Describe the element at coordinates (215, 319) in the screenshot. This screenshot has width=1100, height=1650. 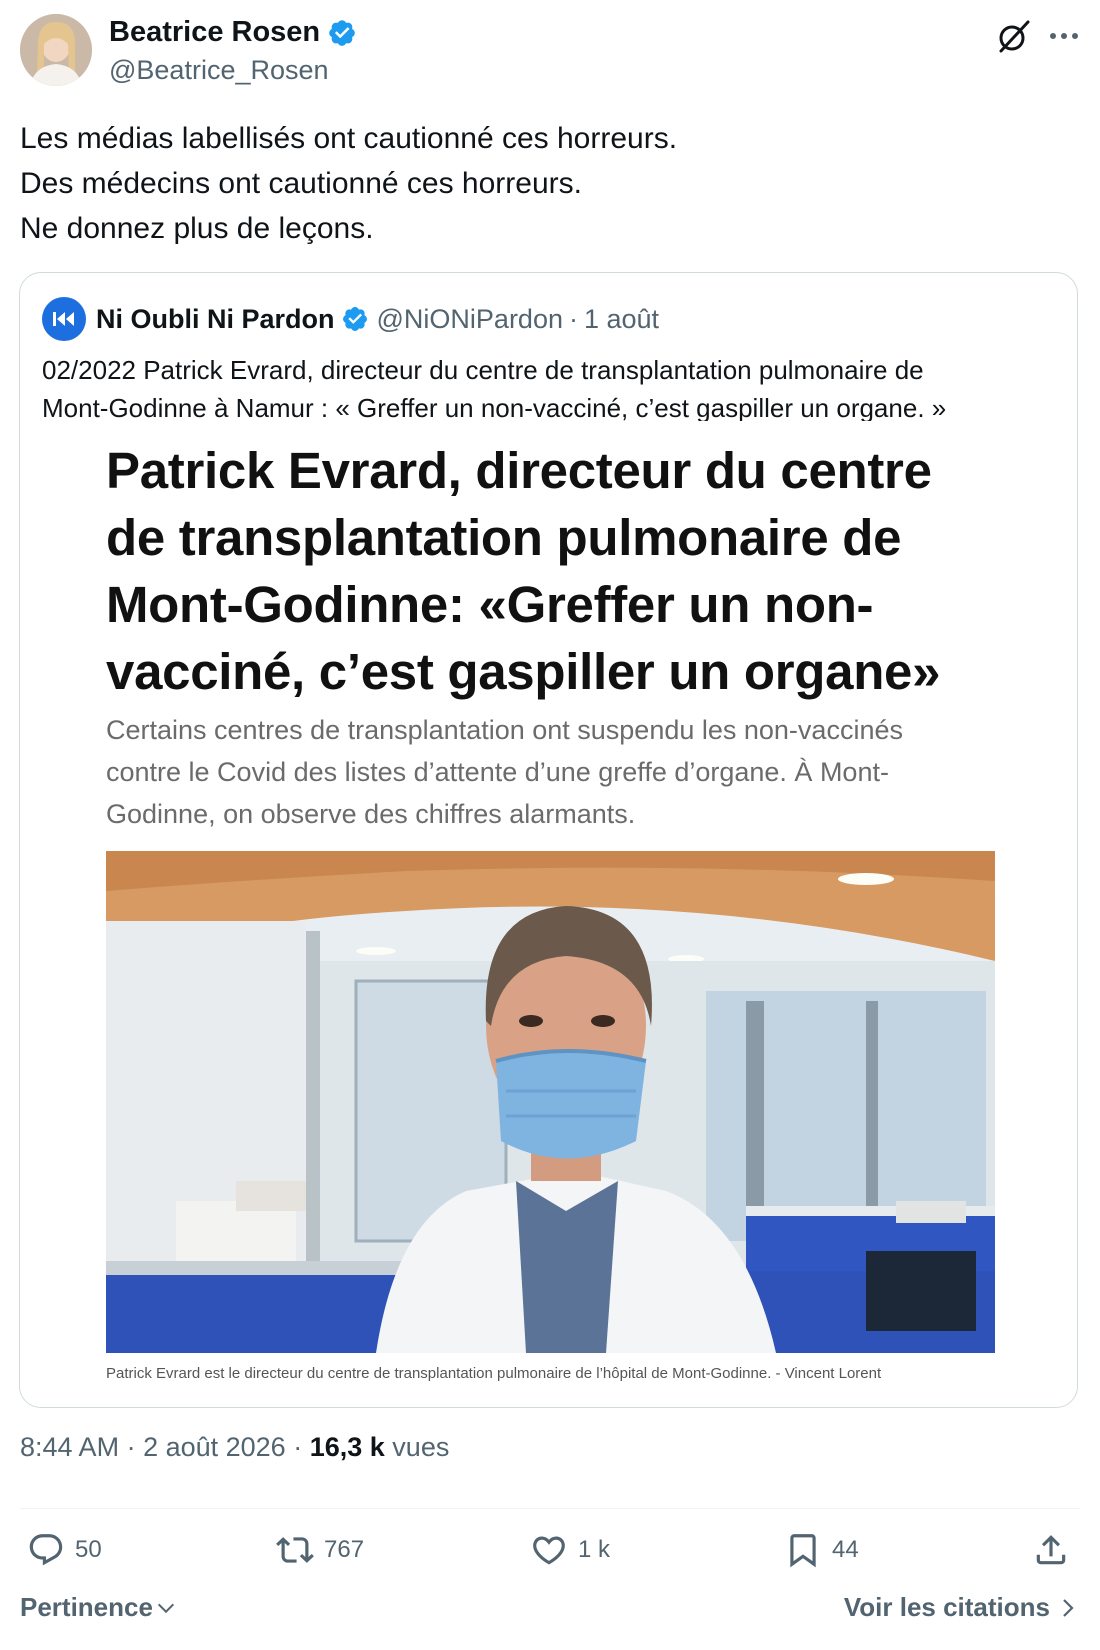
I see `quote-author-name: Ni Oubli Ni Pardon` at that location.